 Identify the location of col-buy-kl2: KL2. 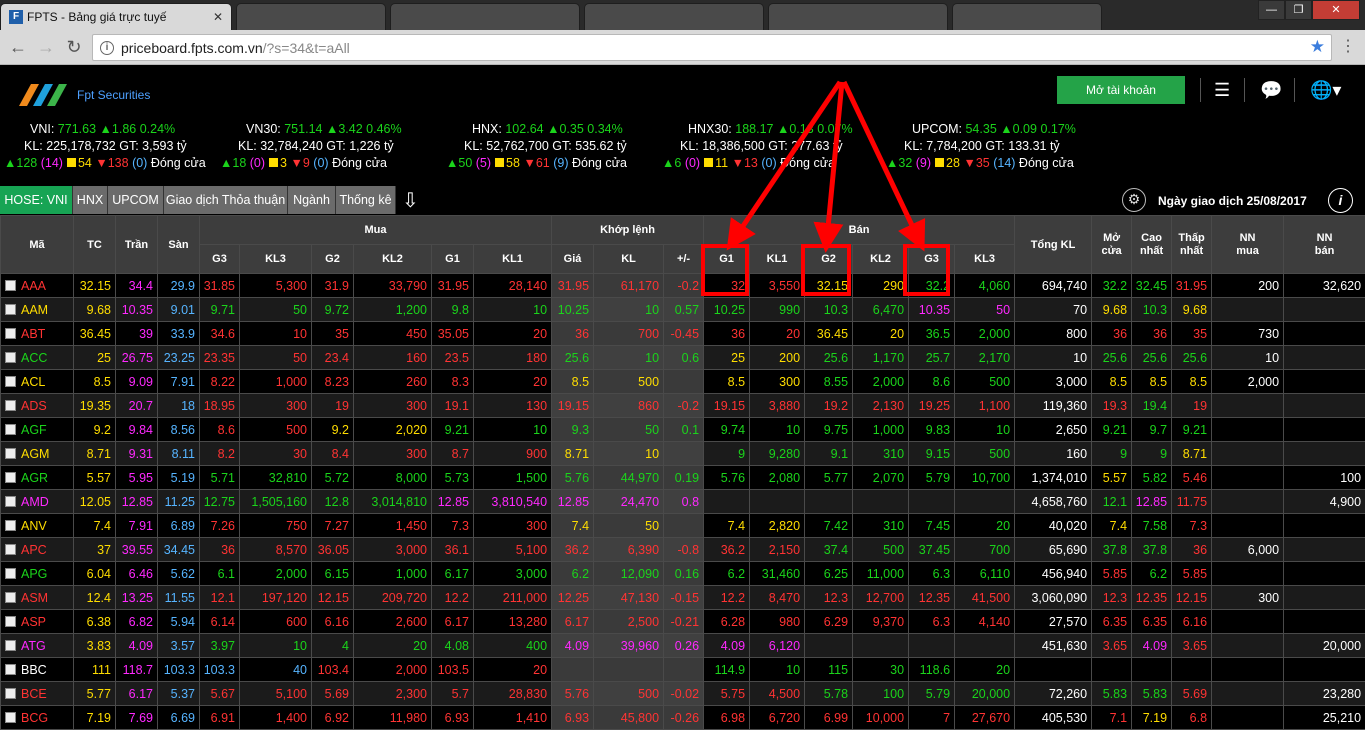
(393, 259).